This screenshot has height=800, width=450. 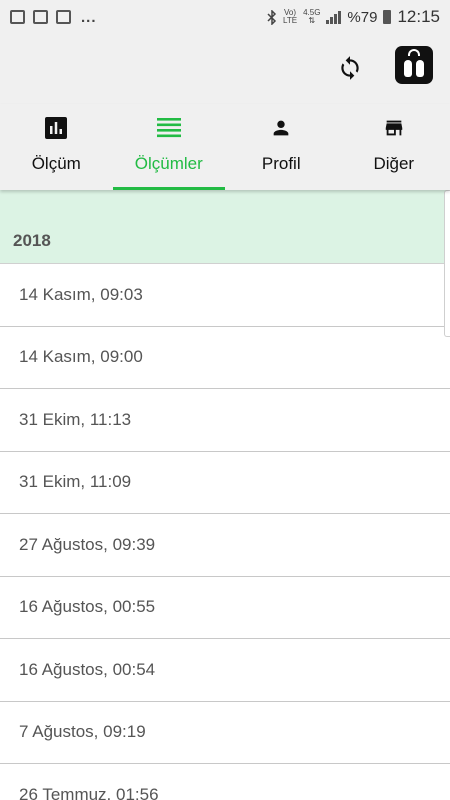 I want to click on sync-icon, so click(x=350, y=68).